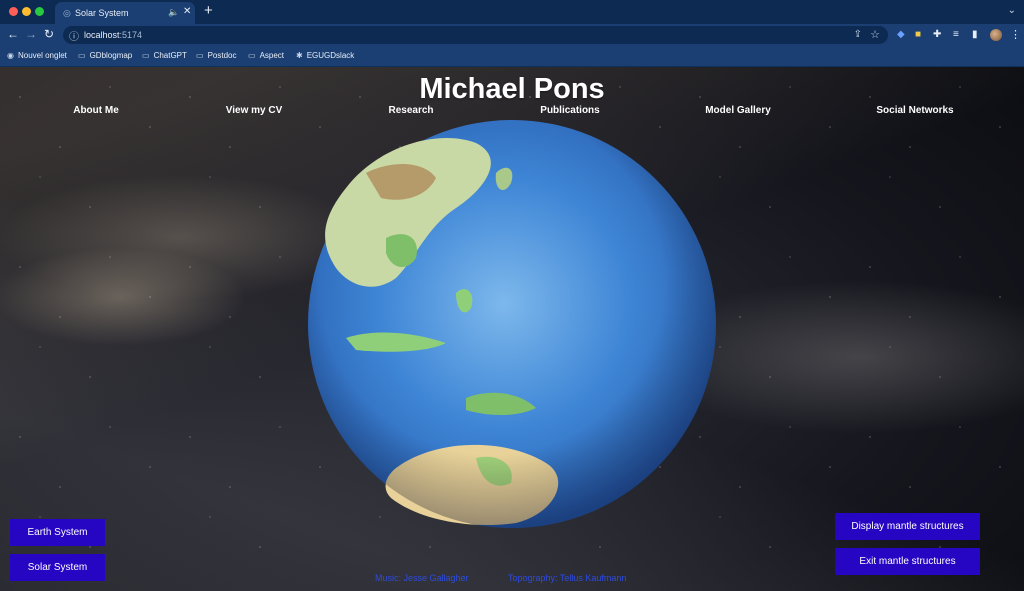 Image resolution: width=1024 pixels, height=591 pixels. What do you see at coordinates (31, 34) in the screenshot?
I see `forward-arrow-icon: →` at bounding box center [31, 34].